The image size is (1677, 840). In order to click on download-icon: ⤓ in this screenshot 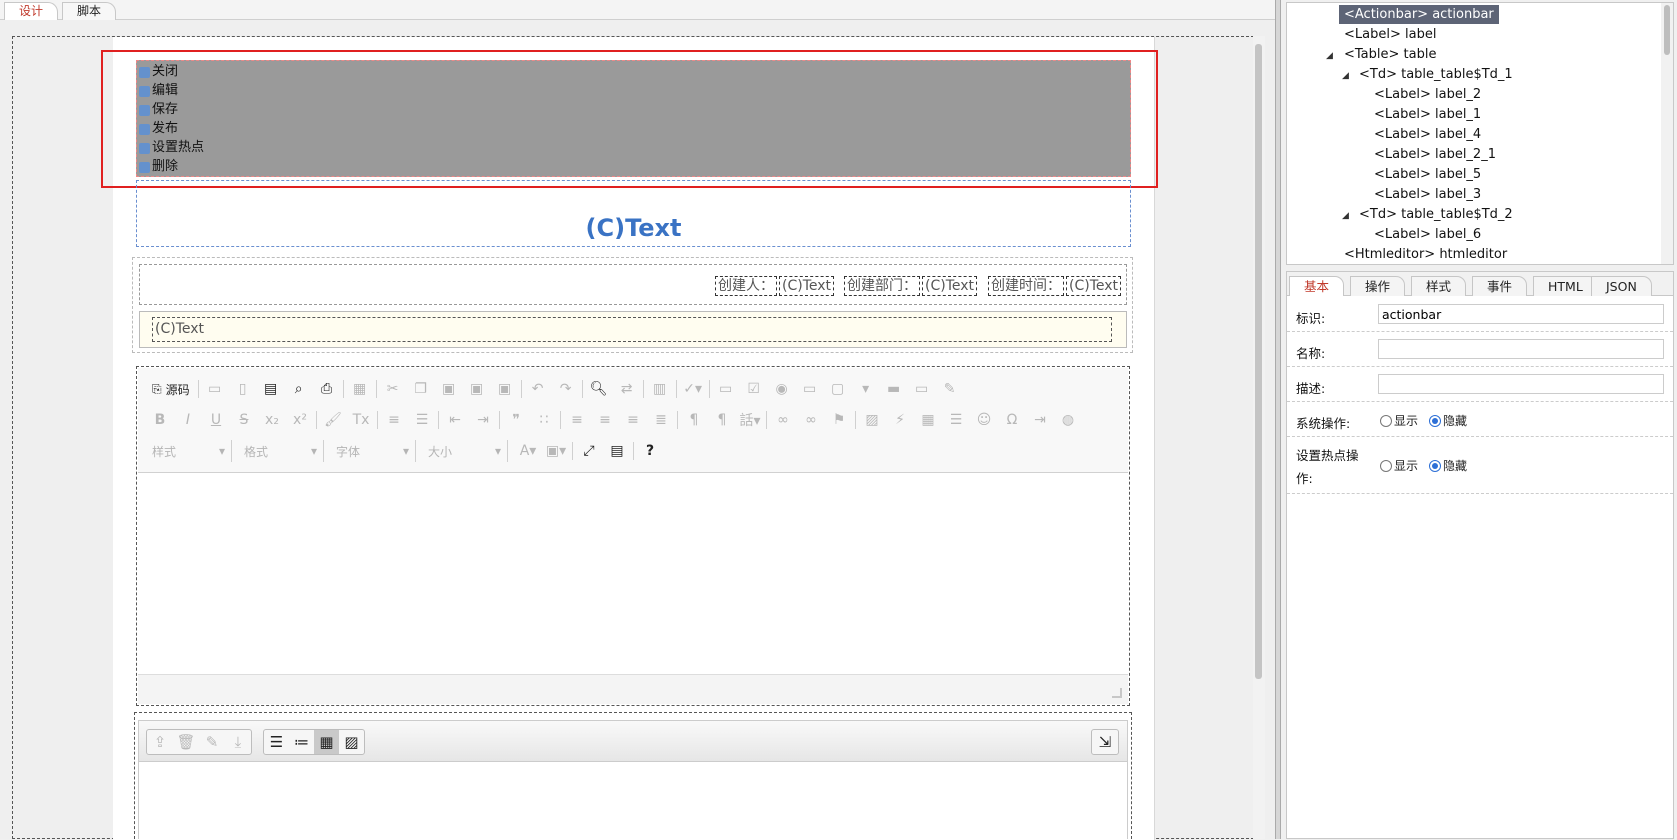, I will do `click(238, 742)`.